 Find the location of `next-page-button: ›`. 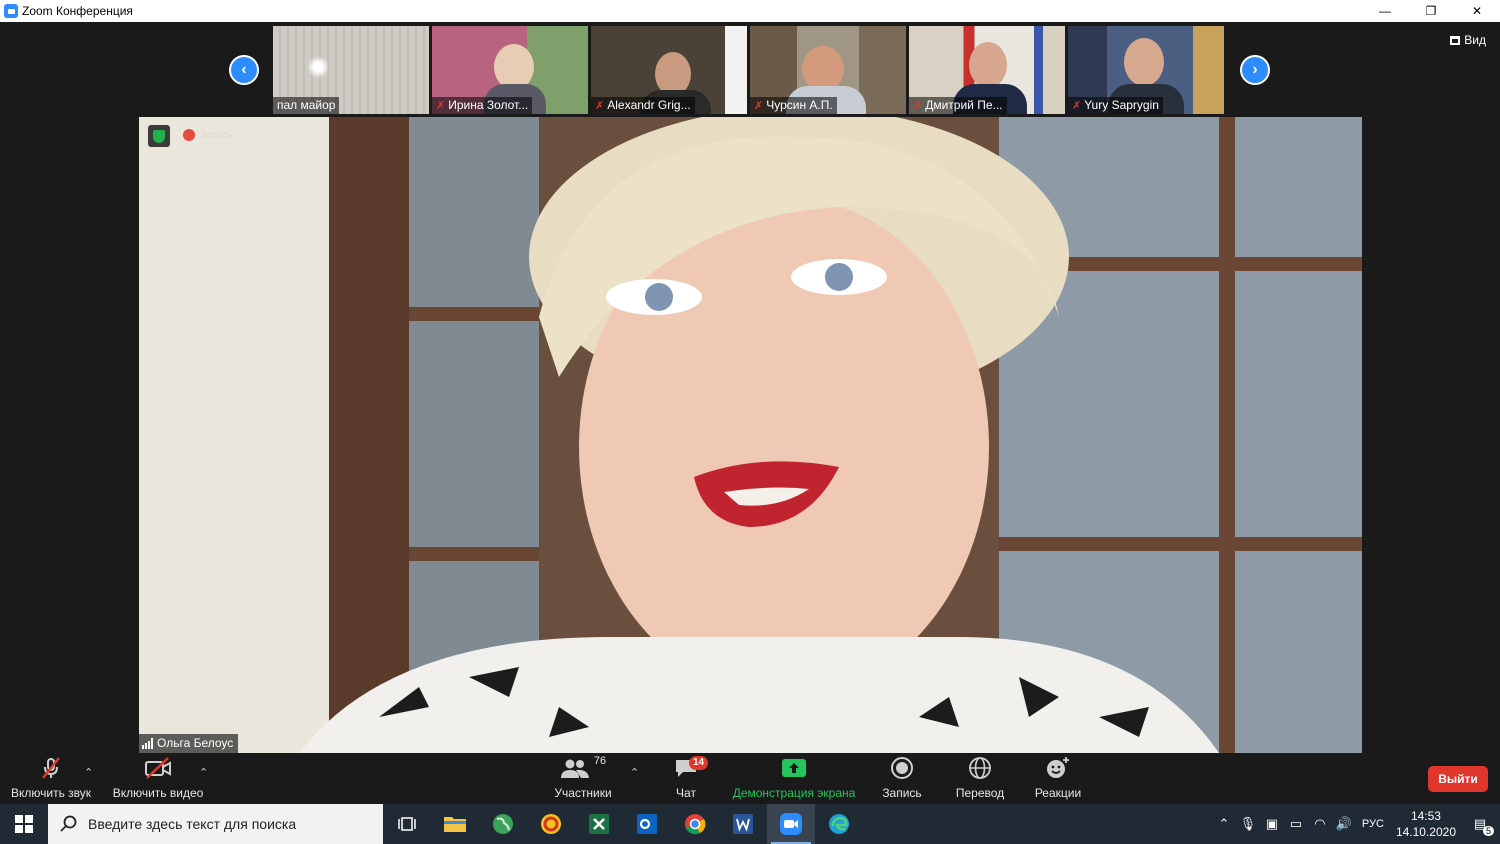

next-page-button: › is located at coordinates (1255, 70).